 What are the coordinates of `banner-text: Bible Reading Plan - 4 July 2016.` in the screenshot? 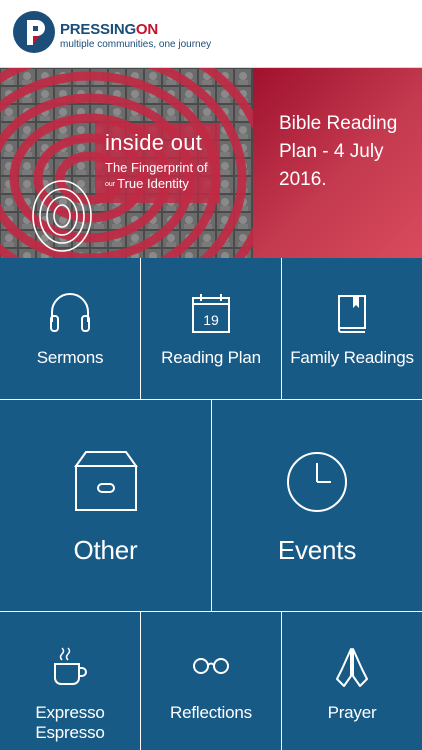 It's located at (338, 151).